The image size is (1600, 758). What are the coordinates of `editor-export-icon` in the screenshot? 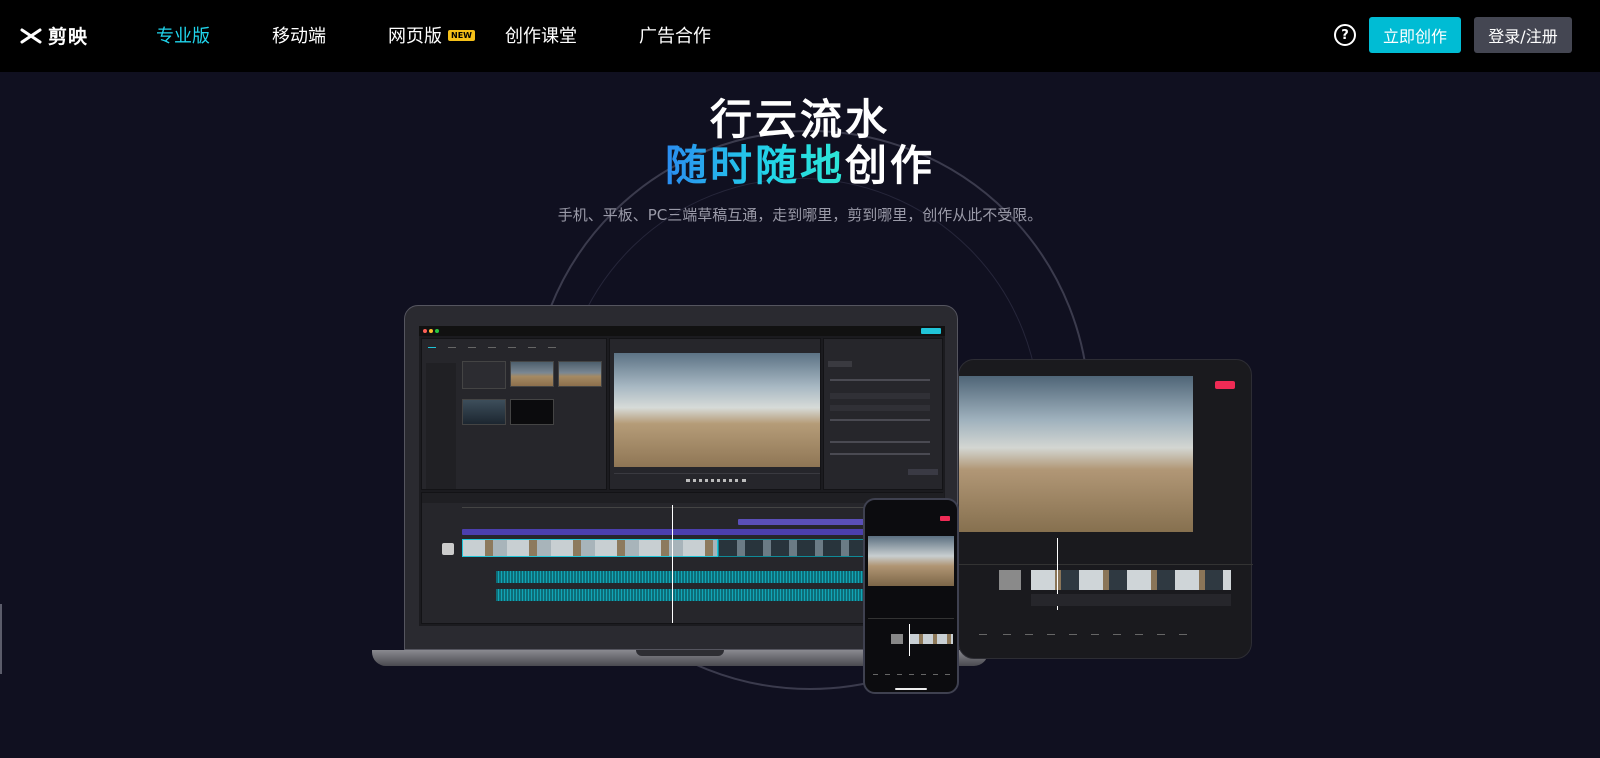 It's located at (931, 331).